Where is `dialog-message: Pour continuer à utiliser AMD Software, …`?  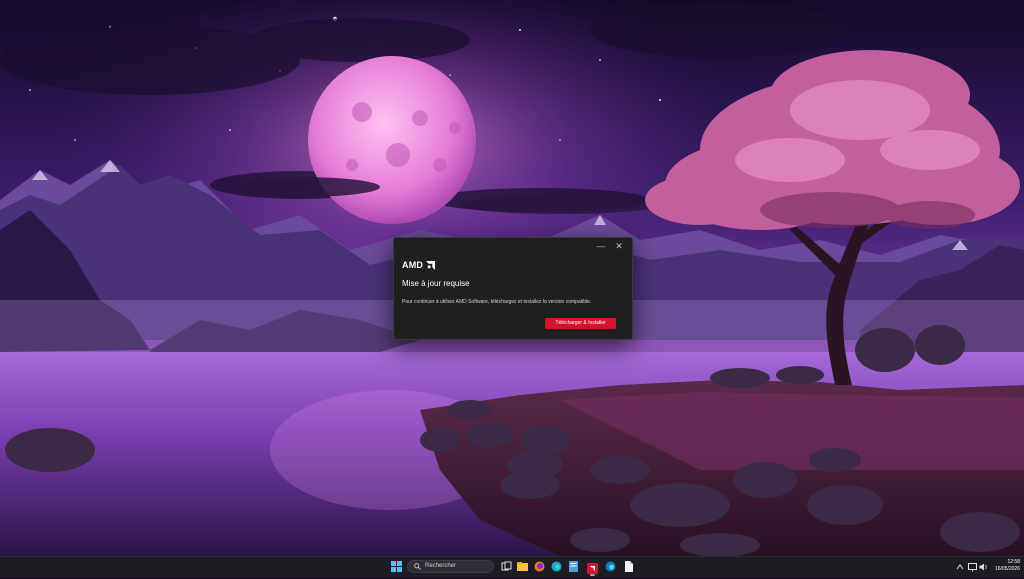
dialog-message: Pour continuer à utiliser AMD Software, … is located at coordinates (497, 302).